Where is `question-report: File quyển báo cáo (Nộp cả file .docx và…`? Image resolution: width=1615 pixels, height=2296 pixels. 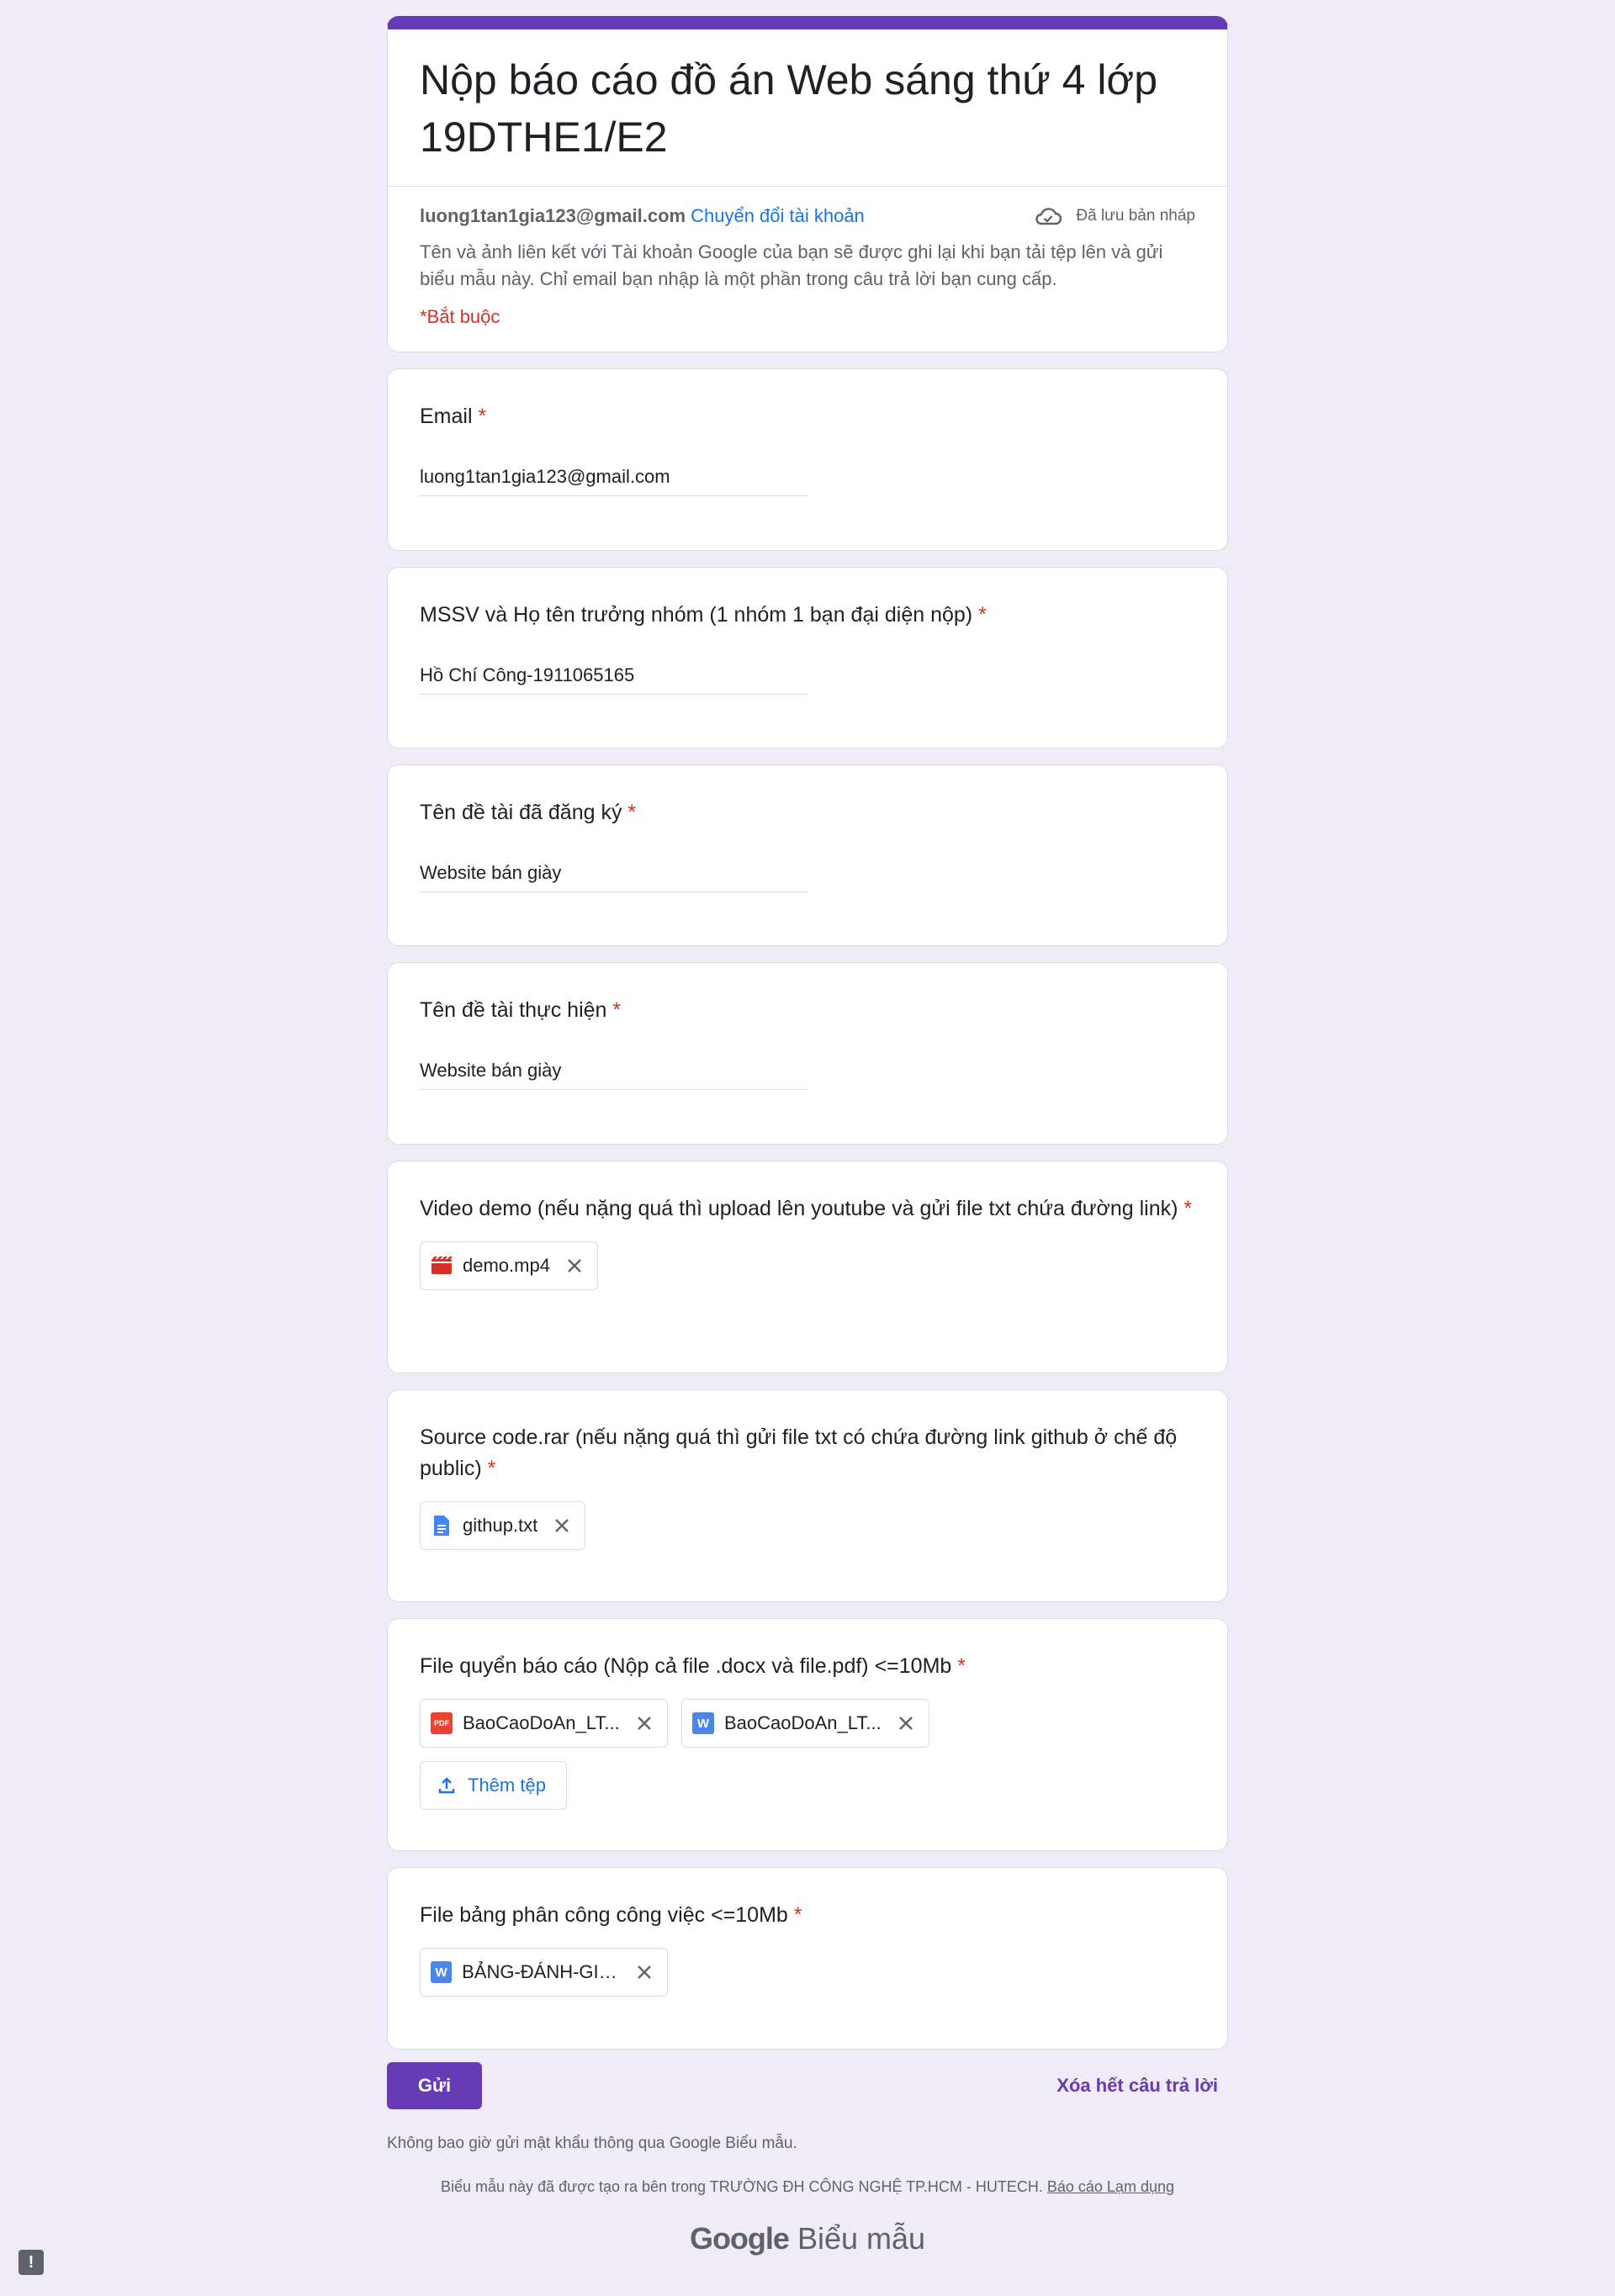 question-report: File quyển báo cáo (Nộp cả file .docx và… is located at coordinates (807, 1734).